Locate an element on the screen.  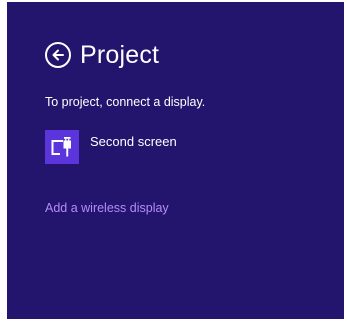
second-screen-tile is located at coordinates (62, 147).